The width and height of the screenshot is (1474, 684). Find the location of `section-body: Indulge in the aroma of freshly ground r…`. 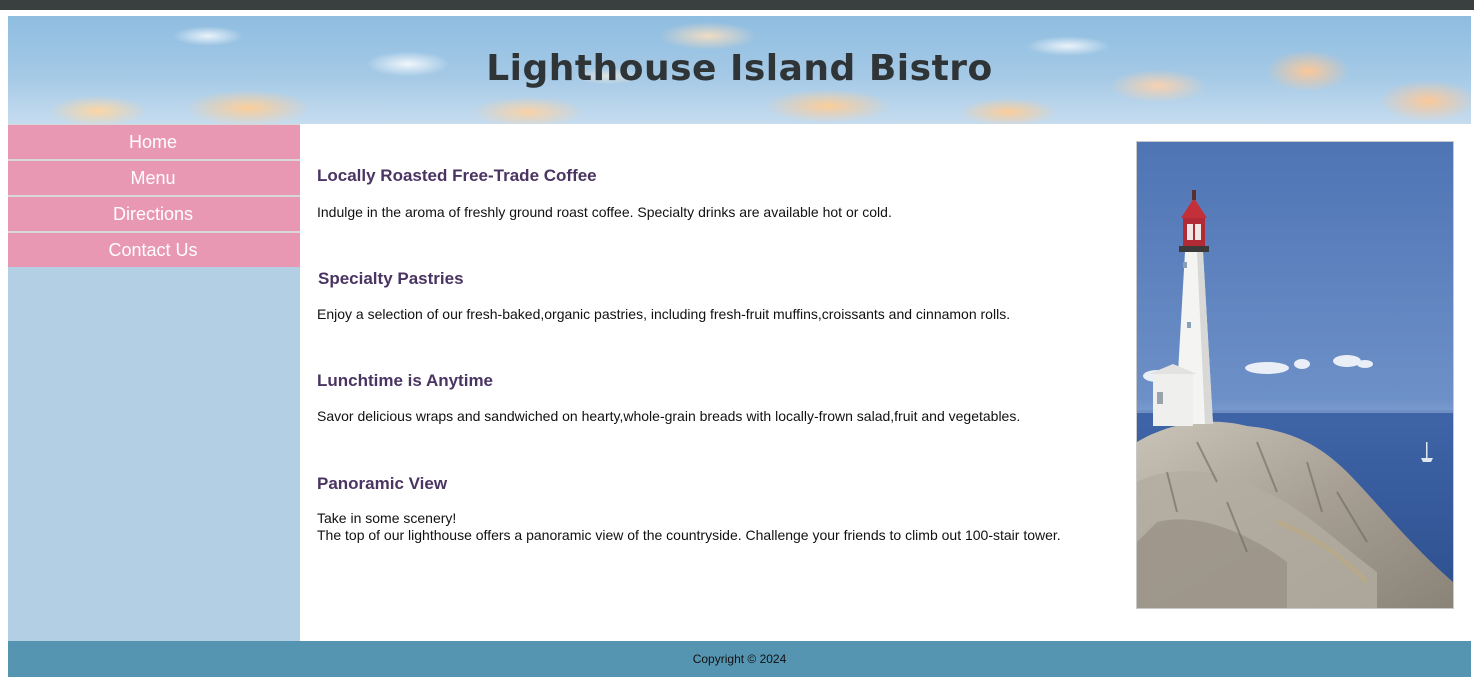

section-body: Indulge in the aroma of freshly ground r… is located at coordinates (604, 212).